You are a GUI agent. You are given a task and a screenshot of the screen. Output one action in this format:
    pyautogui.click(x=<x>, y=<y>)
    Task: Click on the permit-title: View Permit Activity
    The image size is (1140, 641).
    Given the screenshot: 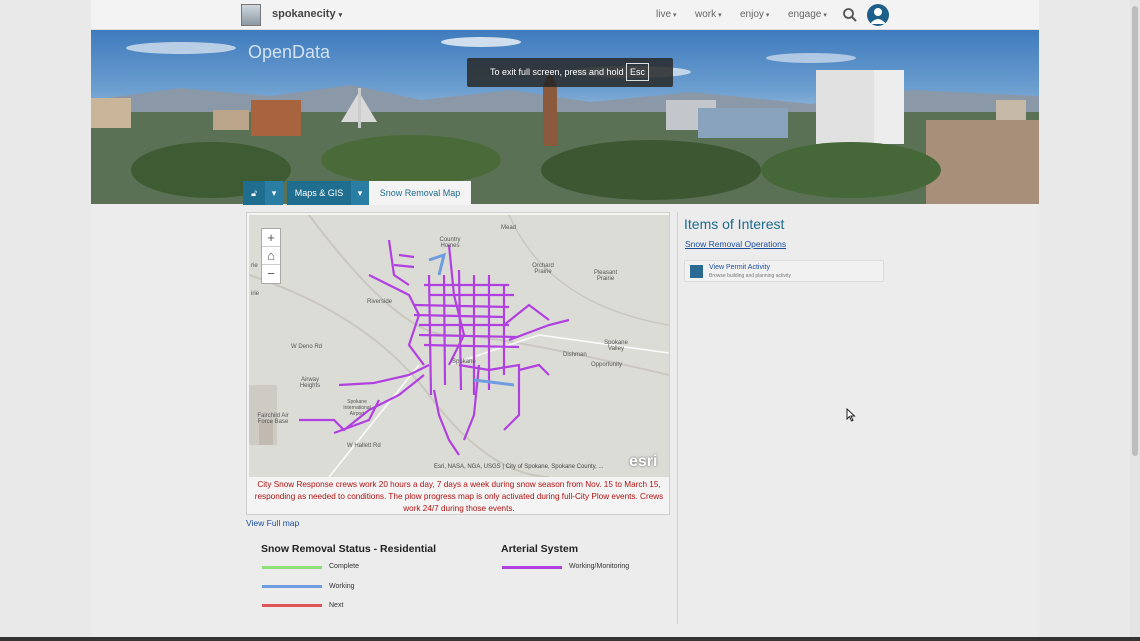 What is the action you would take?
    pyautogui.click(x=739, y=267)
    